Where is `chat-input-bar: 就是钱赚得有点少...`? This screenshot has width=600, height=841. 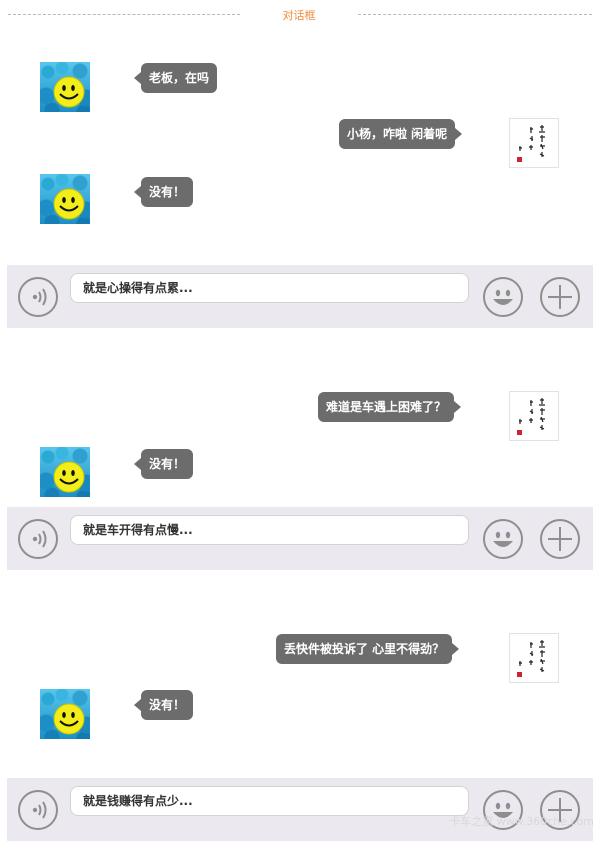
chat-input-bar: 就是钱赚得有点少... is located at coordinates (300, 809).